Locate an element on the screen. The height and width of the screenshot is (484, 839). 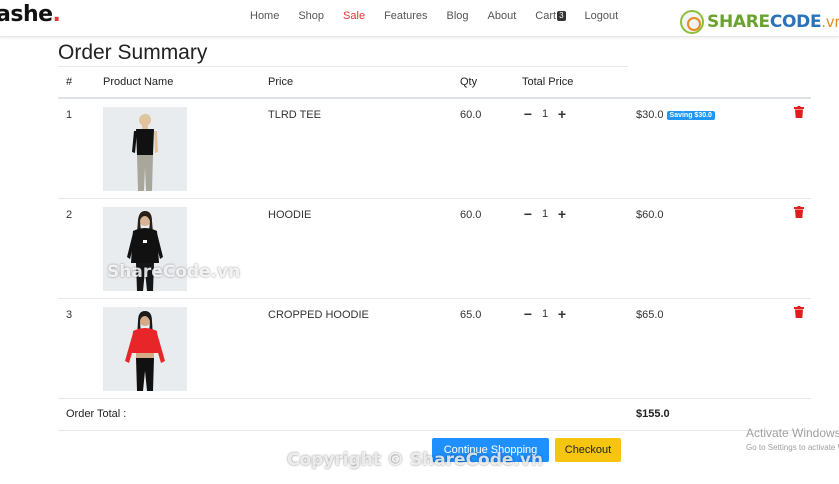
row-total-value: $65.0 is located at coordinates (650, 315).